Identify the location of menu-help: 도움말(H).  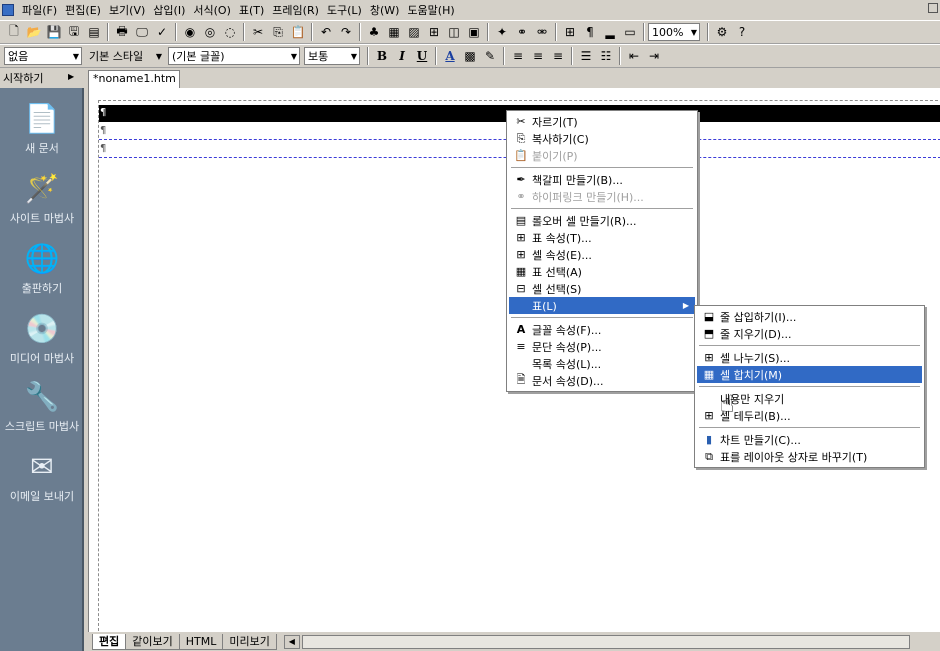
(430, 10).